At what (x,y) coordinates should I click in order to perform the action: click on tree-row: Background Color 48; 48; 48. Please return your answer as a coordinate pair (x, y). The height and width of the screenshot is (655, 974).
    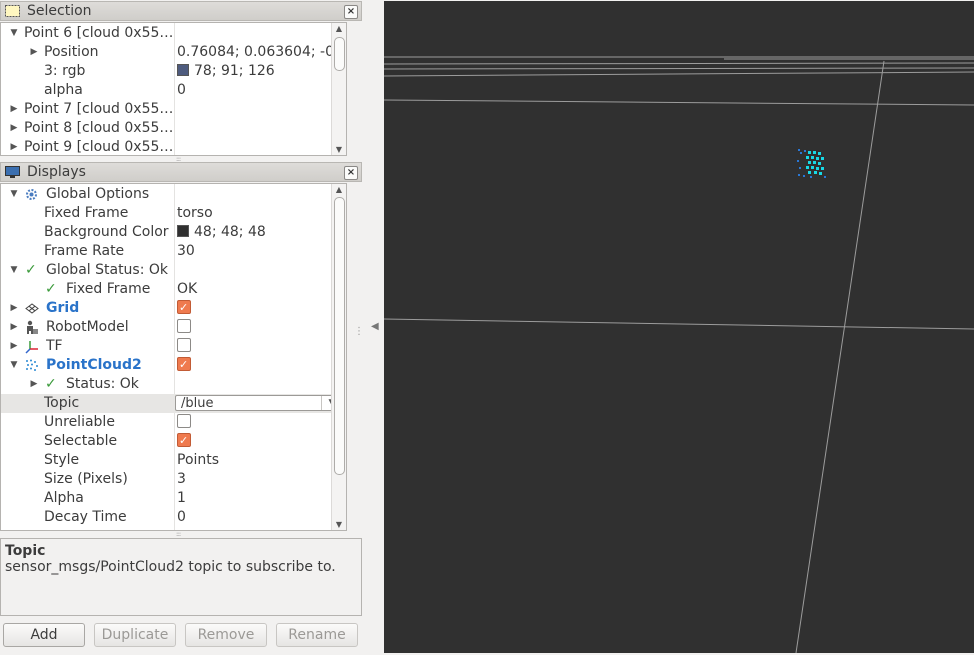
    Looking at the image, I should click on (173, 232).